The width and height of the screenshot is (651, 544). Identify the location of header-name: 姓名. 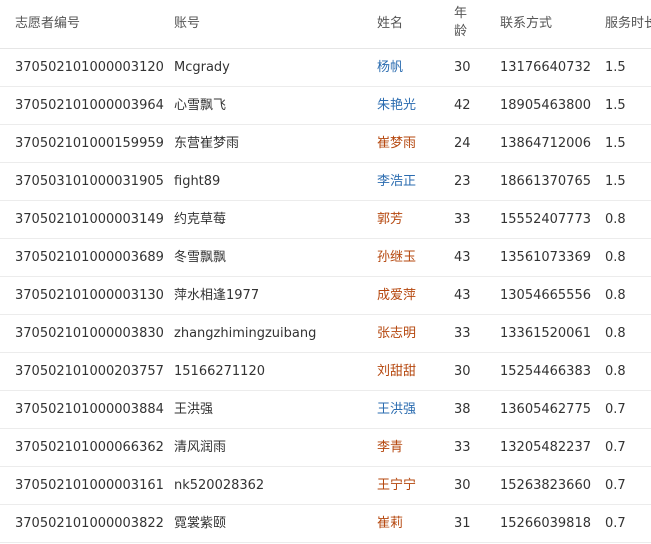
(390, 21).